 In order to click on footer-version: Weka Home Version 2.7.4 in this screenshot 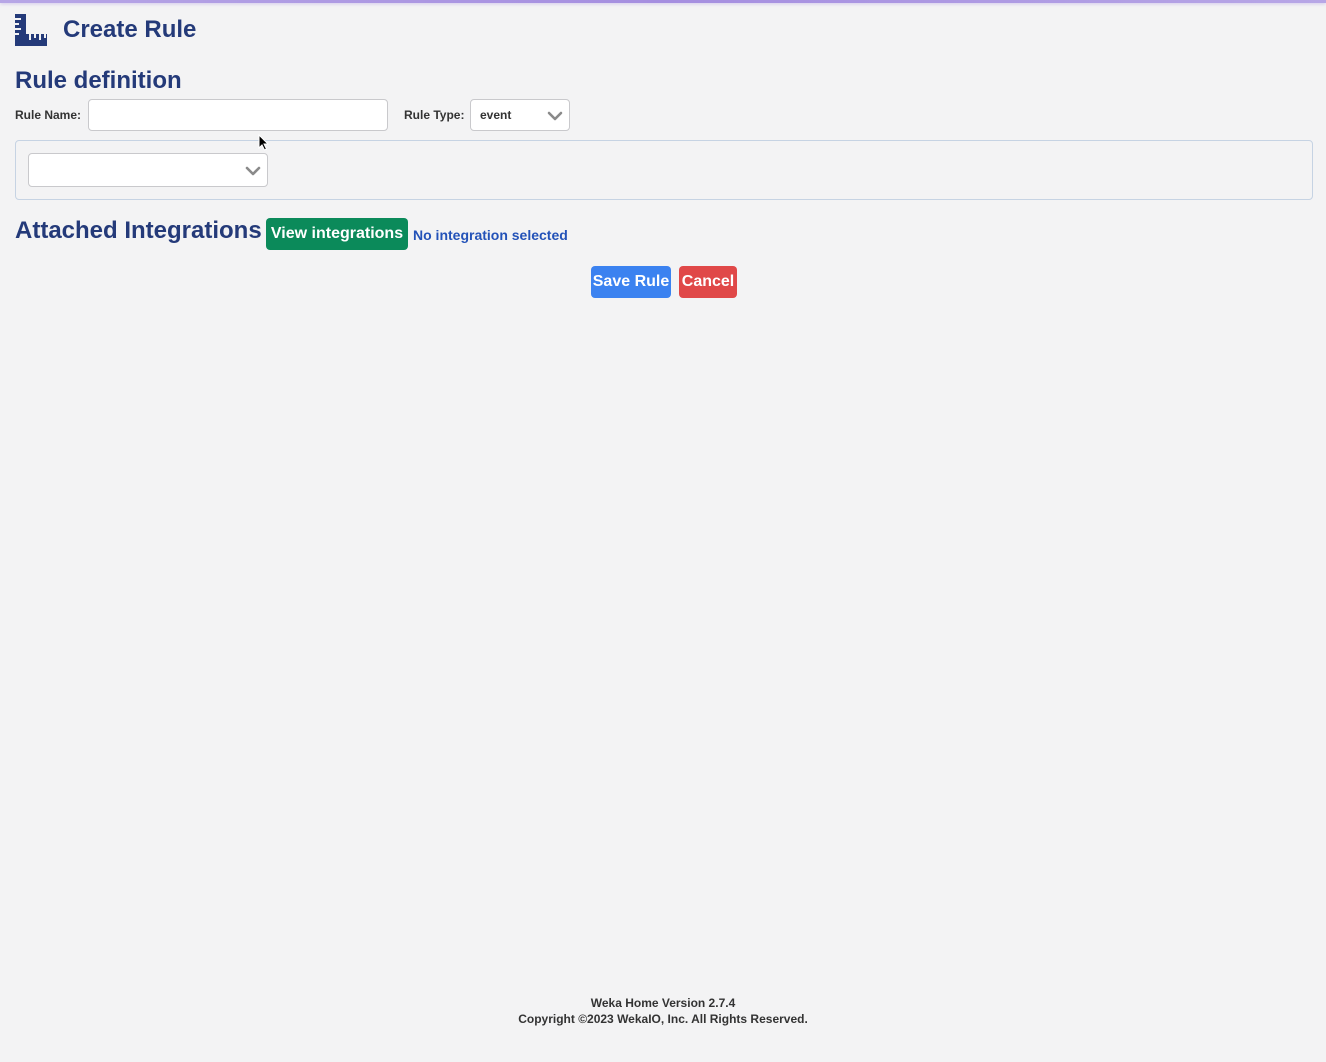, I will do `click(663, 1003)`.